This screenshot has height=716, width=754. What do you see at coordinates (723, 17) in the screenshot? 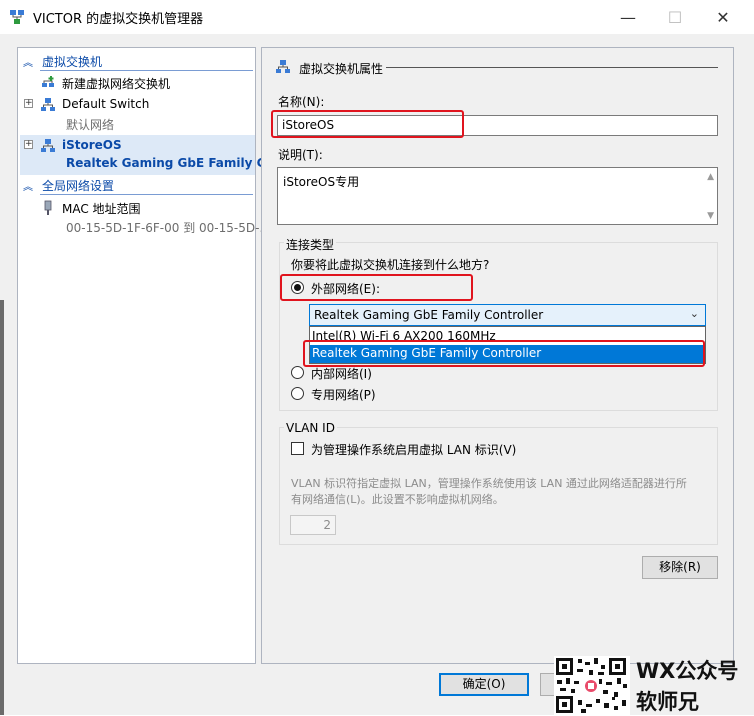
I see `close-button: ✕` at bounding box center [723, 17].